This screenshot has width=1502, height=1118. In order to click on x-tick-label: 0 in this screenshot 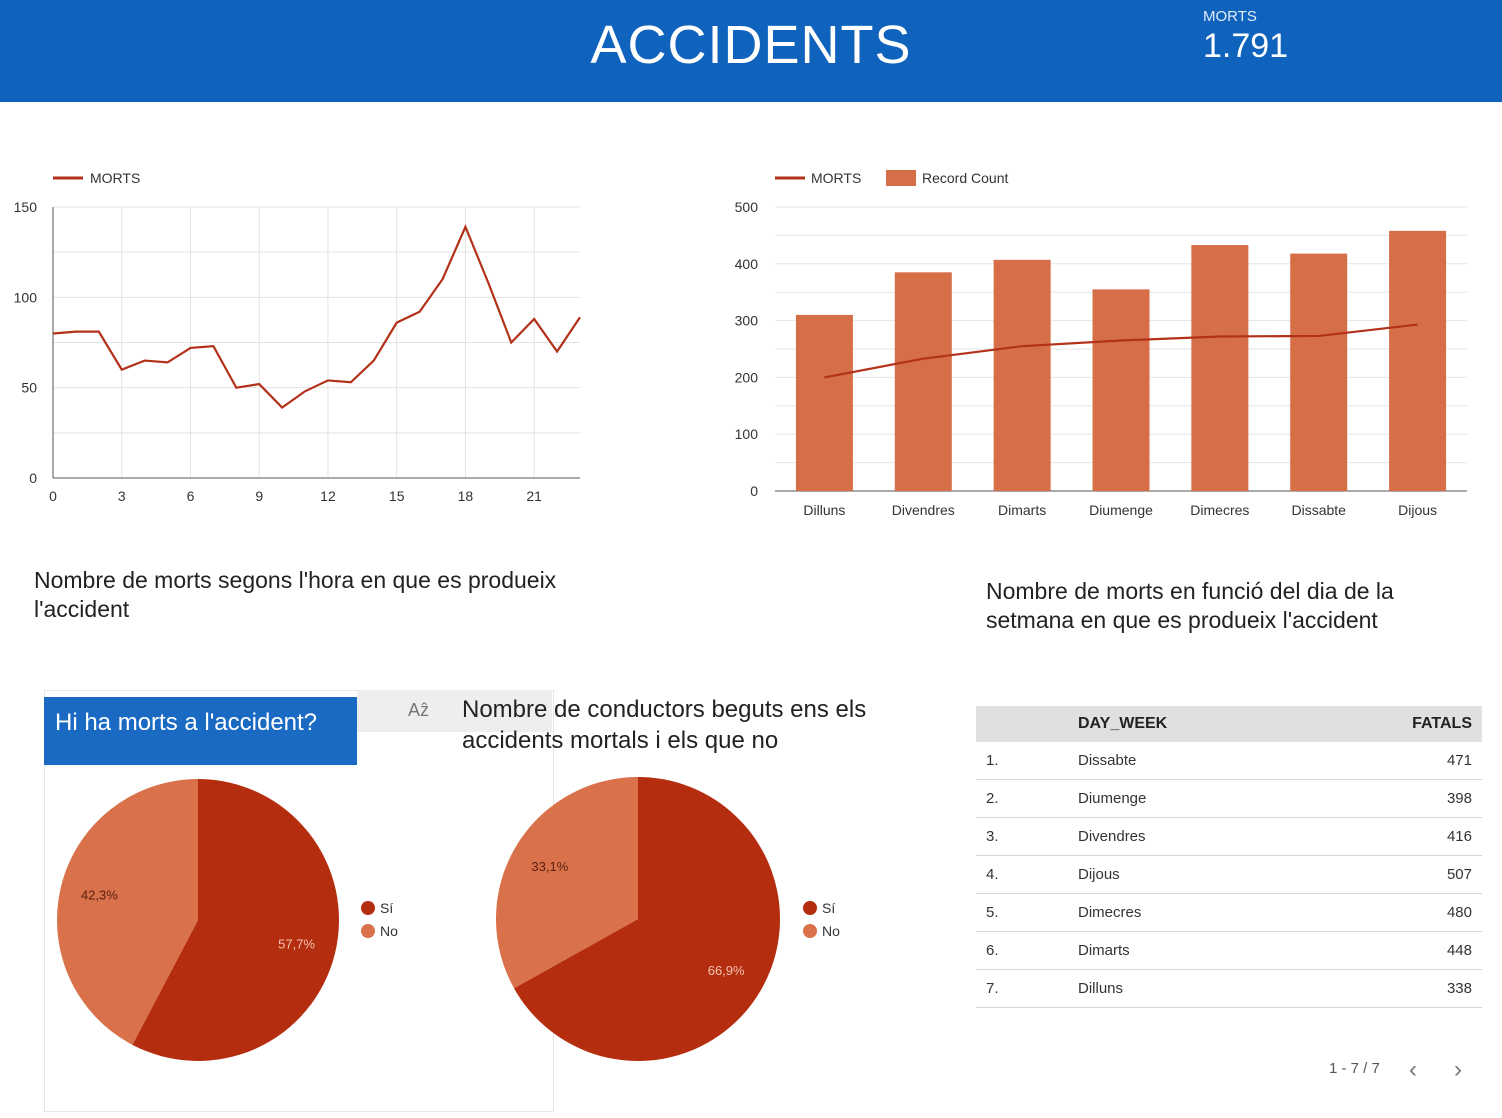, I will do `click(53, 496)`.